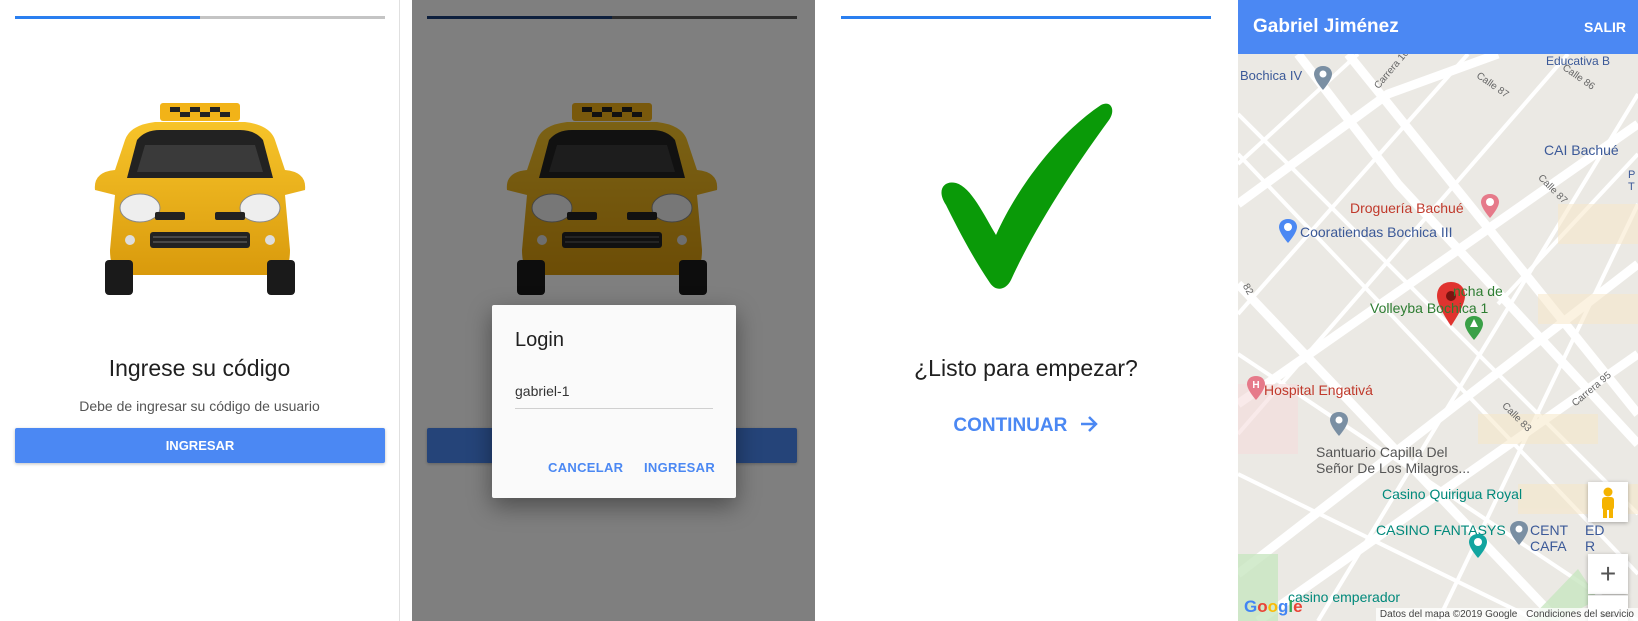  Describe the element at coordinates (1452, 494) in the screenshot. I see `place-label: Casino Quirigua Royal` at that location.